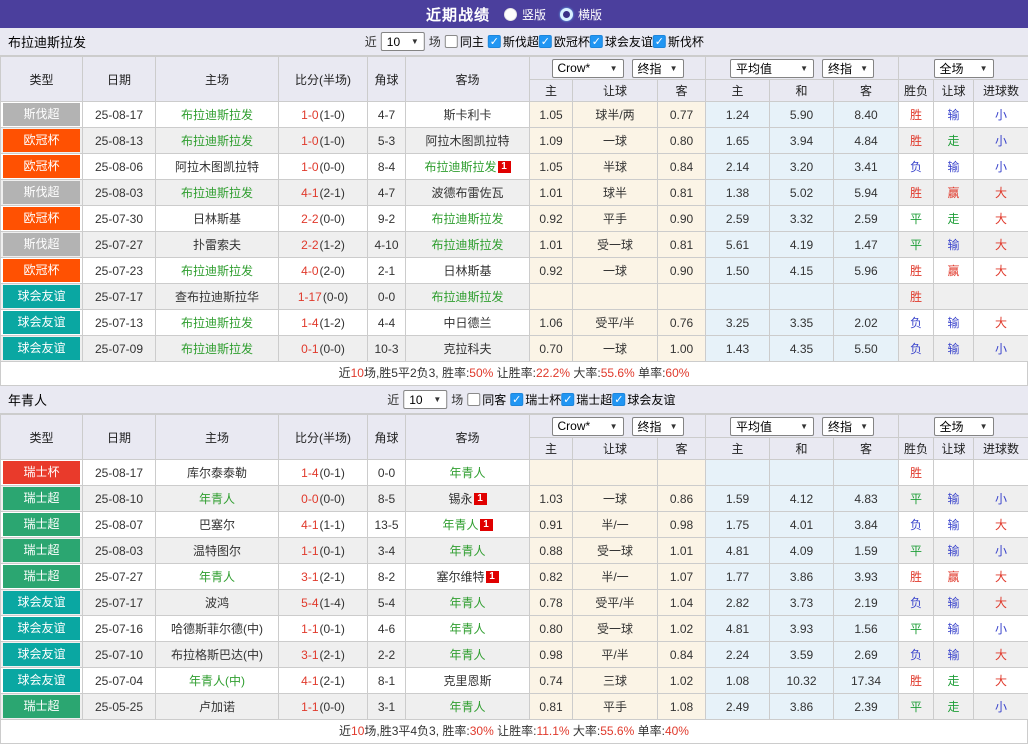 The width and height of the screenshot is (1028, 744). I want to click on away-team: 塞尔维特1, so click(468, 577).